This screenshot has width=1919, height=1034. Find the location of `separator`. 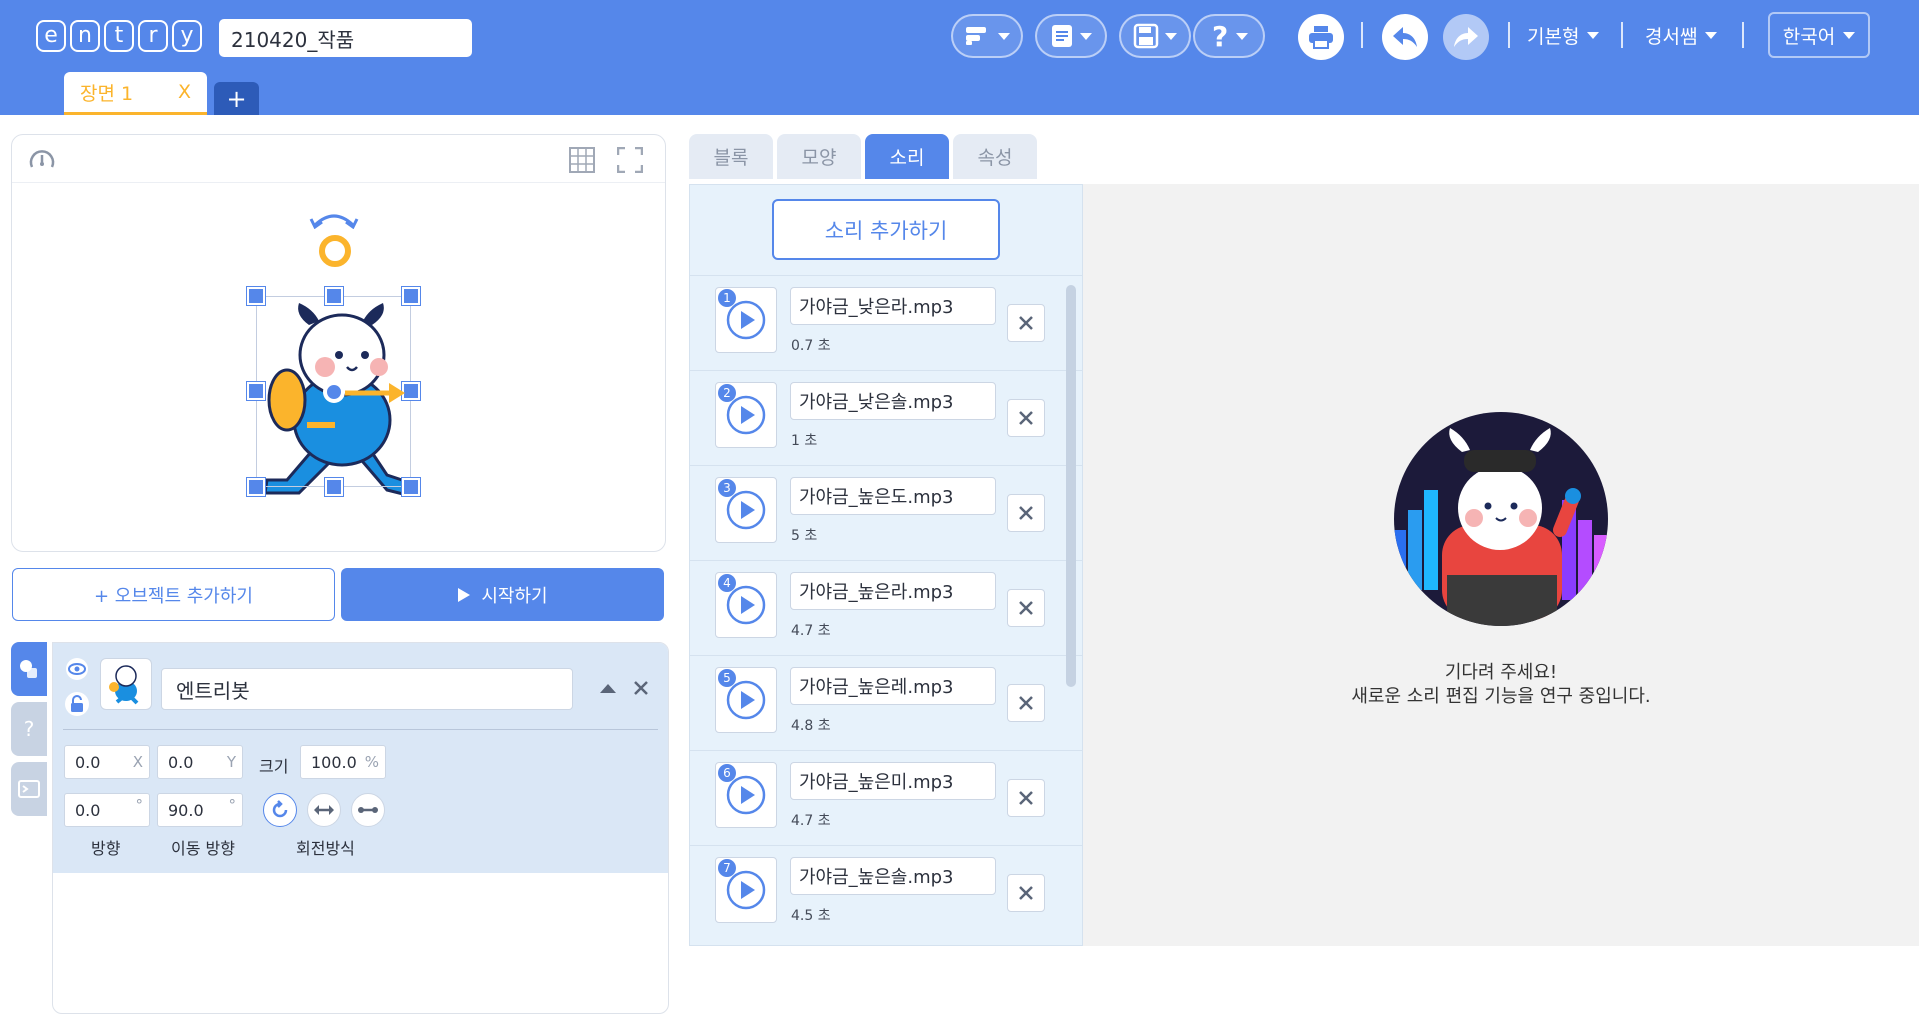

separator is located at coordinates (1622, 35).